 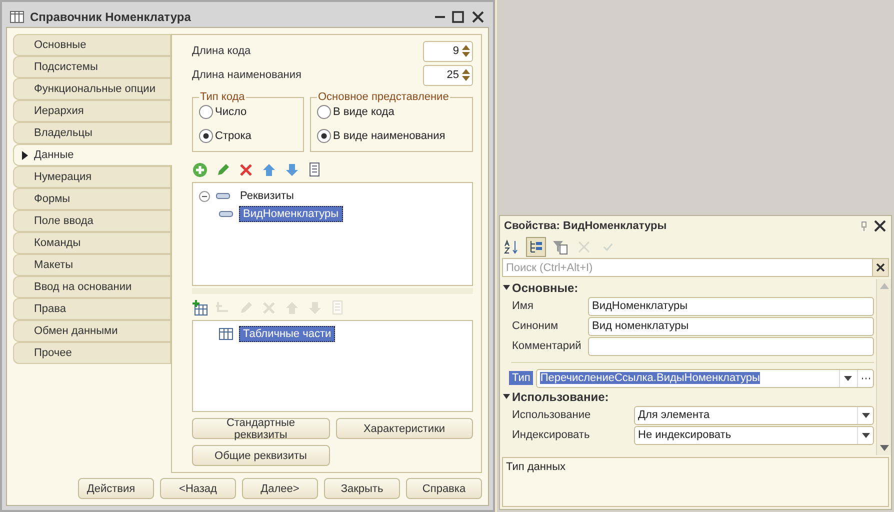 I want to click on property-label: Имя, so click(x=522, y=306).